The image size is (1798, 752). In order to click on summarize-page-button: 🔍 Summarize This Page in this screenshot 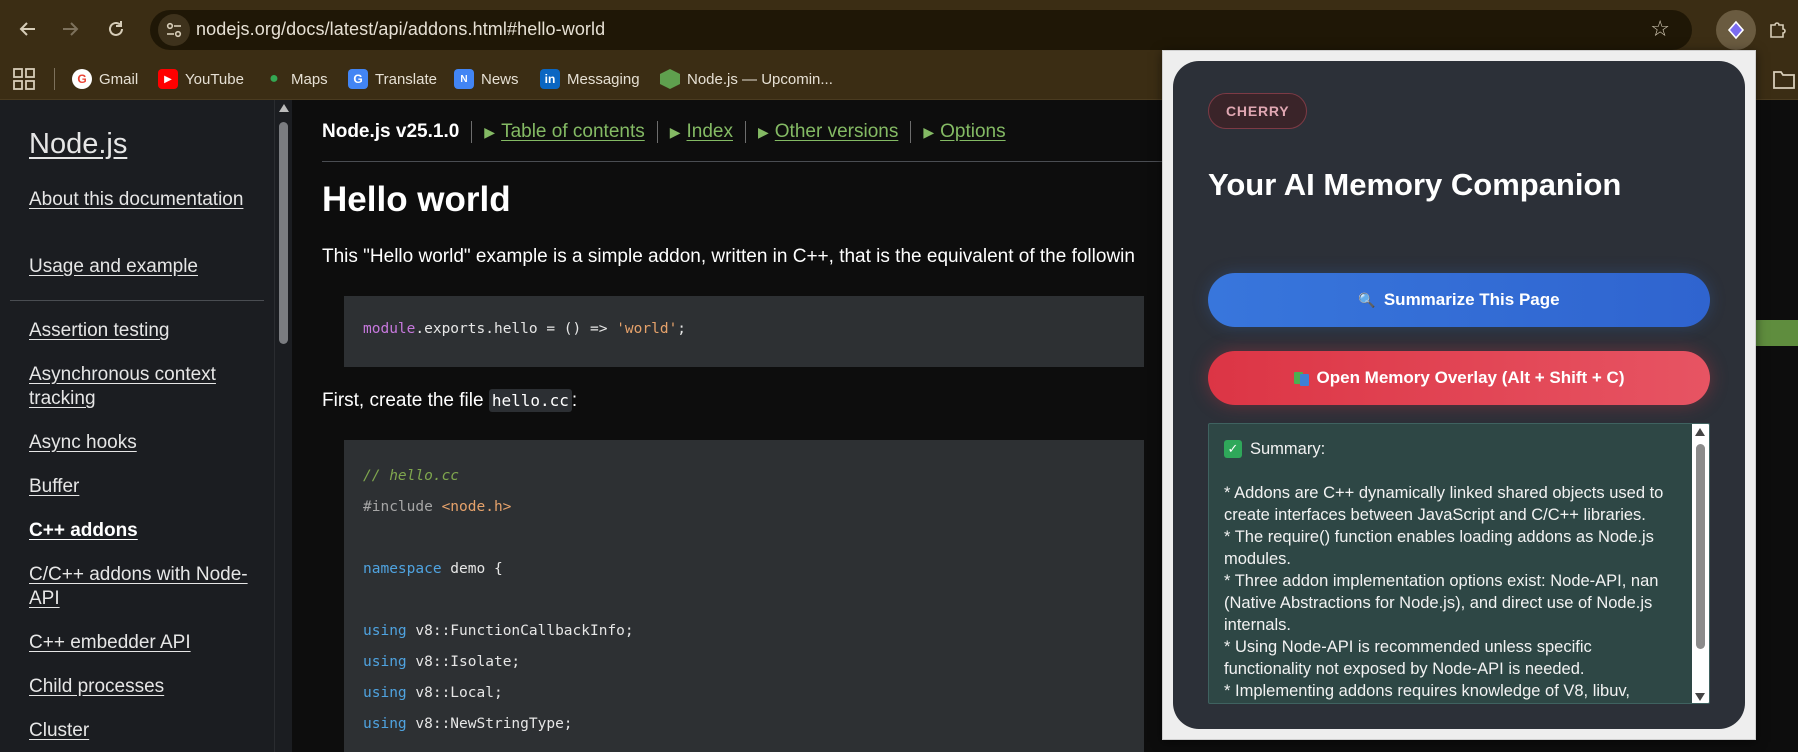, I will do `click(1459, 300)`.